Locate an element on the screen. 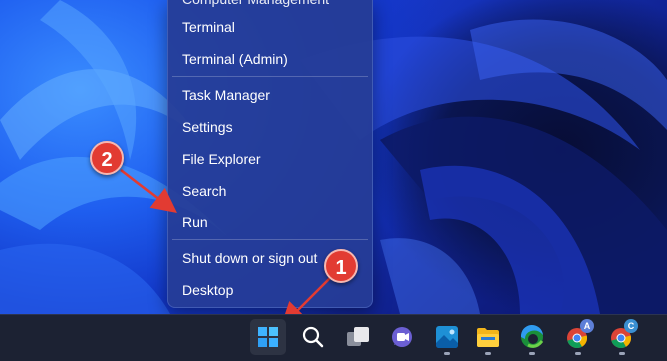 This screenshot has height=361, width=667. taskbar: A C is located at coordinates (333, 337).